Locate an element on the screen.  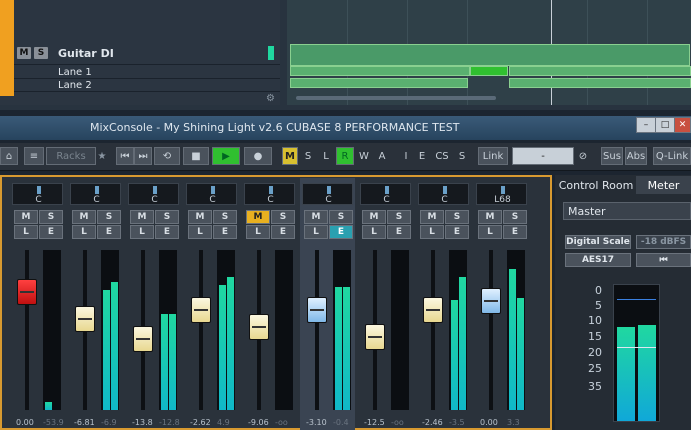
peak-value: -6.9 is located at coordinates (109, 422).